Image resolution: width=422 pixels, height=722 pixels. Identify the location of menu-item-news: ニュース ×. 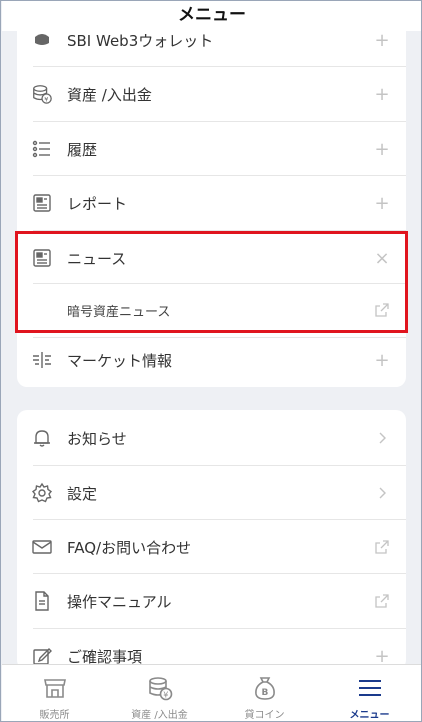
(211, 258).